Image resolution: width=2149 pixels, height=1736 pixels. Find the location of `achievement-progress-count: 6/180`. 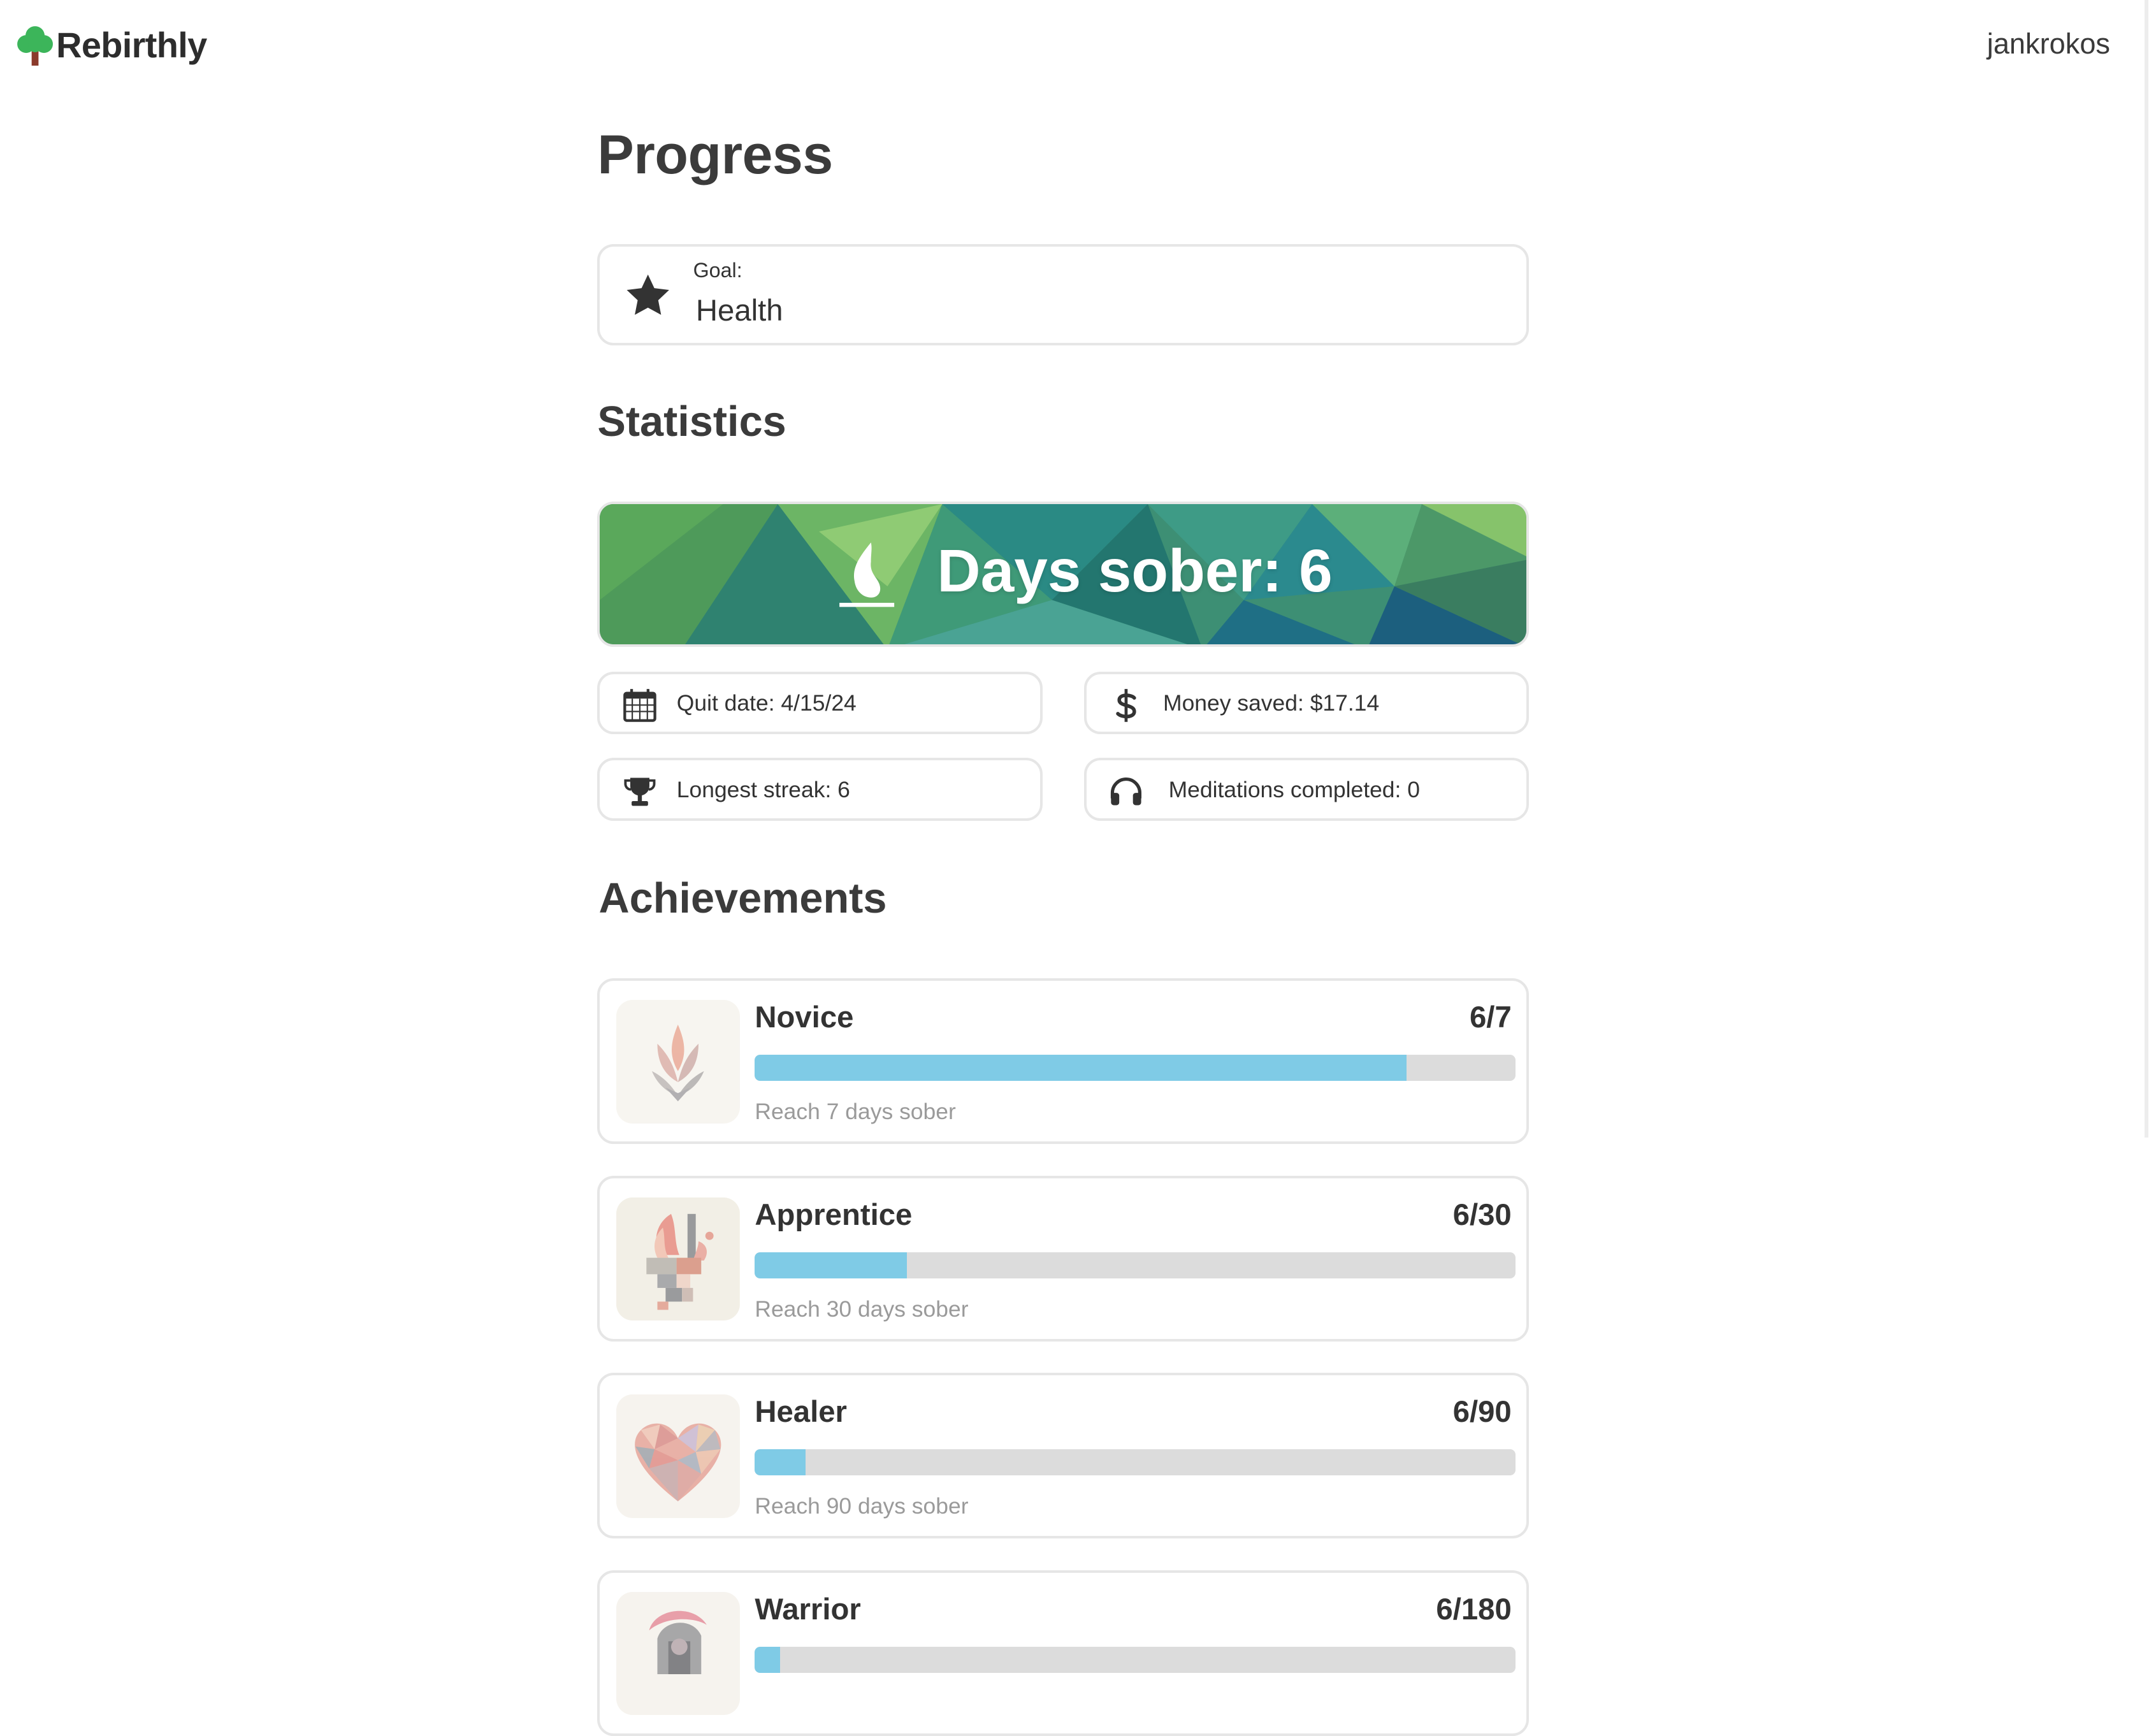

achievement-progress-count: 6/180 is located at coordinates (1474, 1609).